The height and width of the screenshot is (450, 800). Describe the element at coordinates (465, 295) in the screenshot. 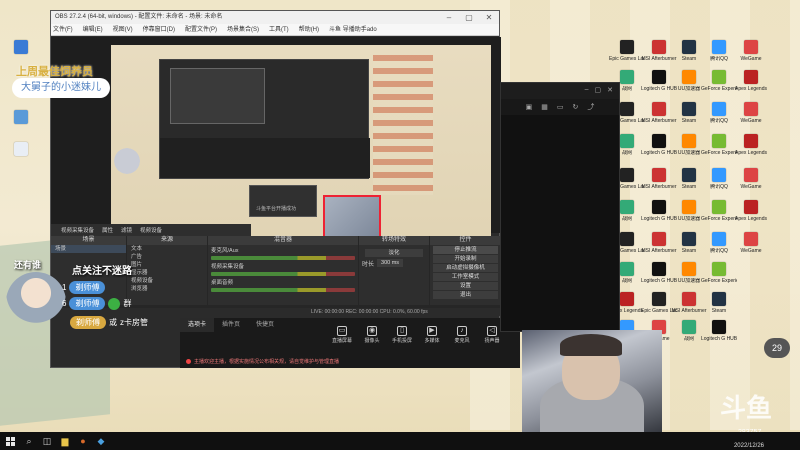

I see `exit-button: 退出` at that location.